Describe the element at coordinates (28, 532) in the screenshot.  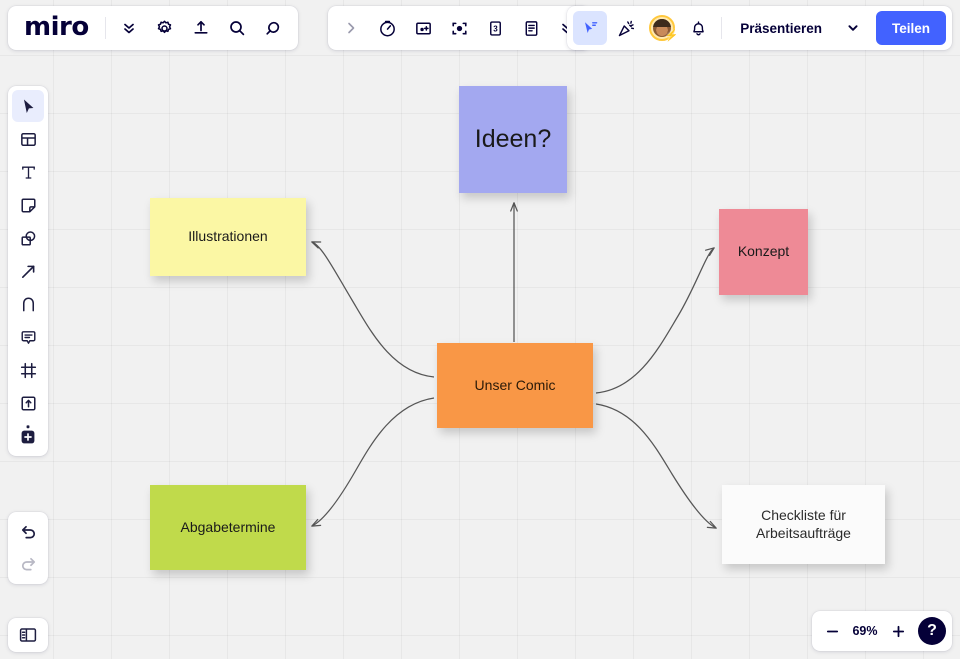
I see `undo-button` at that location.